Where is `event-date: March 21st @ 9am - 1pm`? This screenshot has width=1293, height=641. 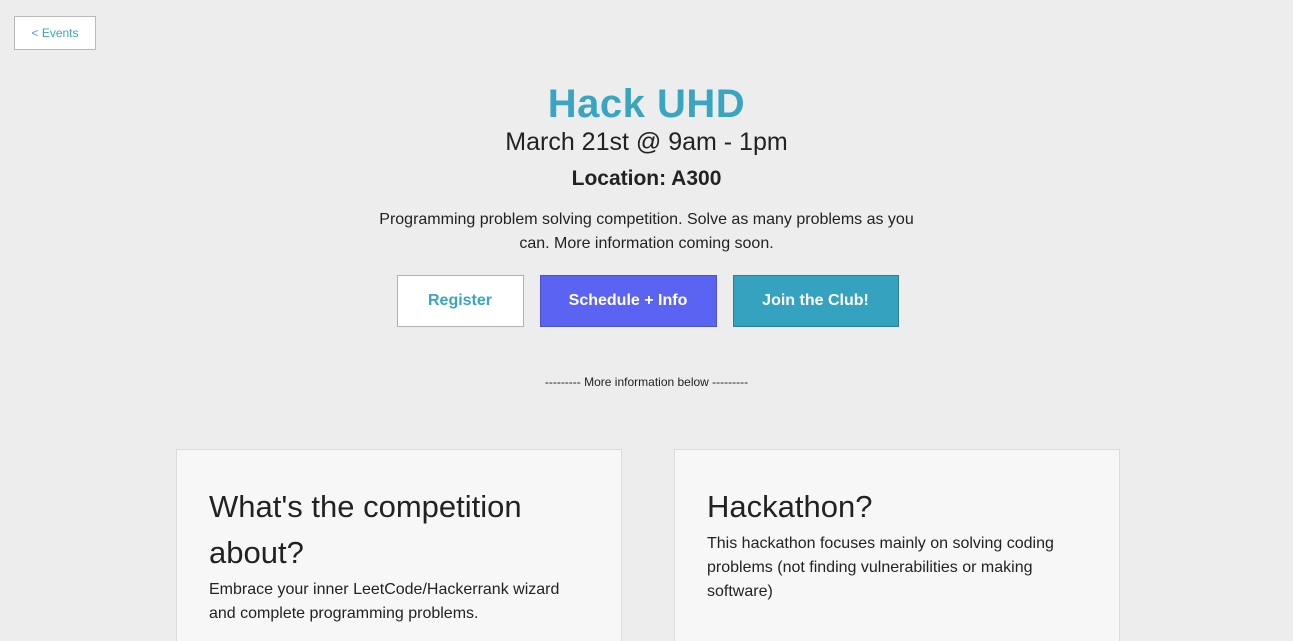
event-date: March 21st @ 9am - 1pm is located at coordinates (646, 142).